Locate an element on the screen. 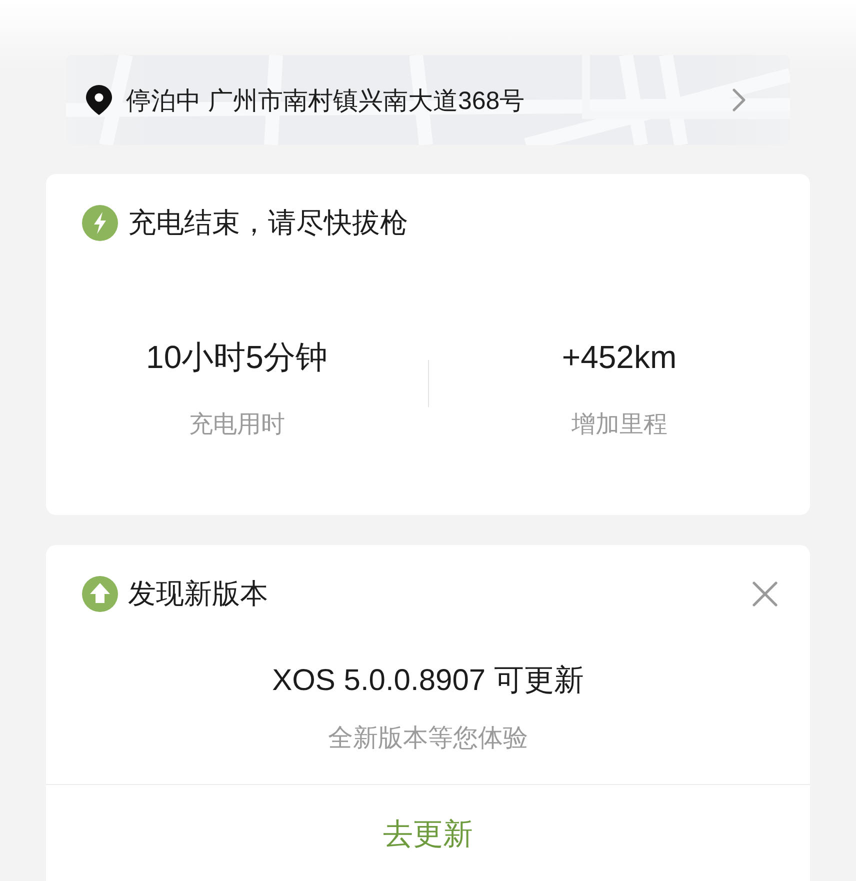  update-subtitle: 全新版本等您体验 is located at coordinates (428, 738).